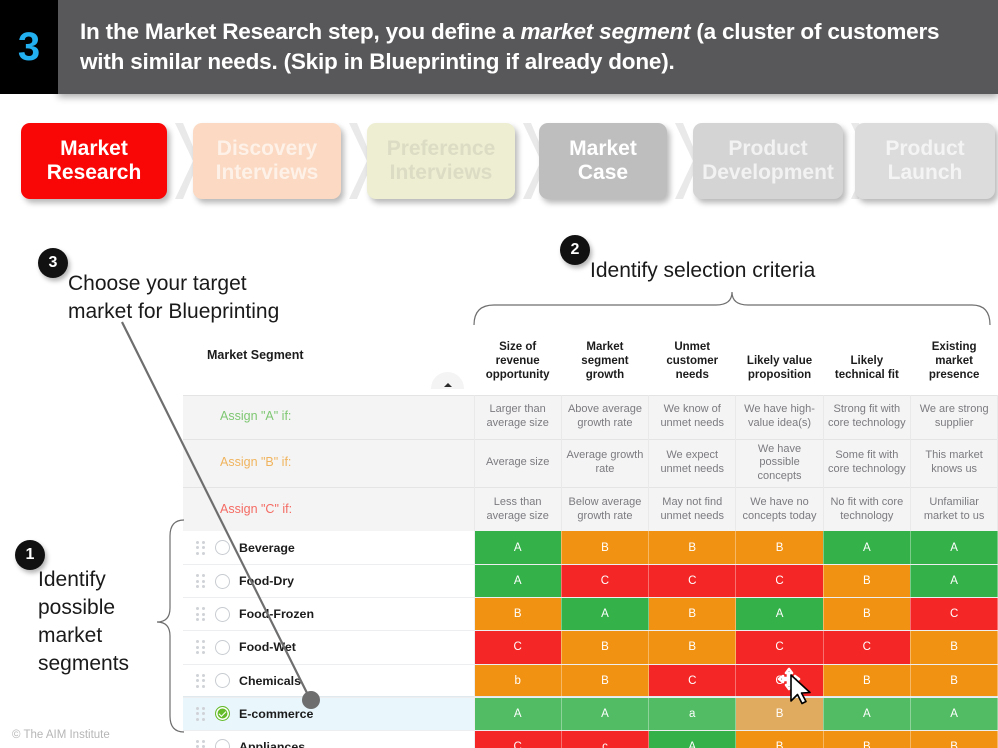 The width and height of the screenshot is (998, 748). Describe the element at coordinates (605, 509) in the screenshot. I see `assign-criteria-text: Below average growth rate` at that location.